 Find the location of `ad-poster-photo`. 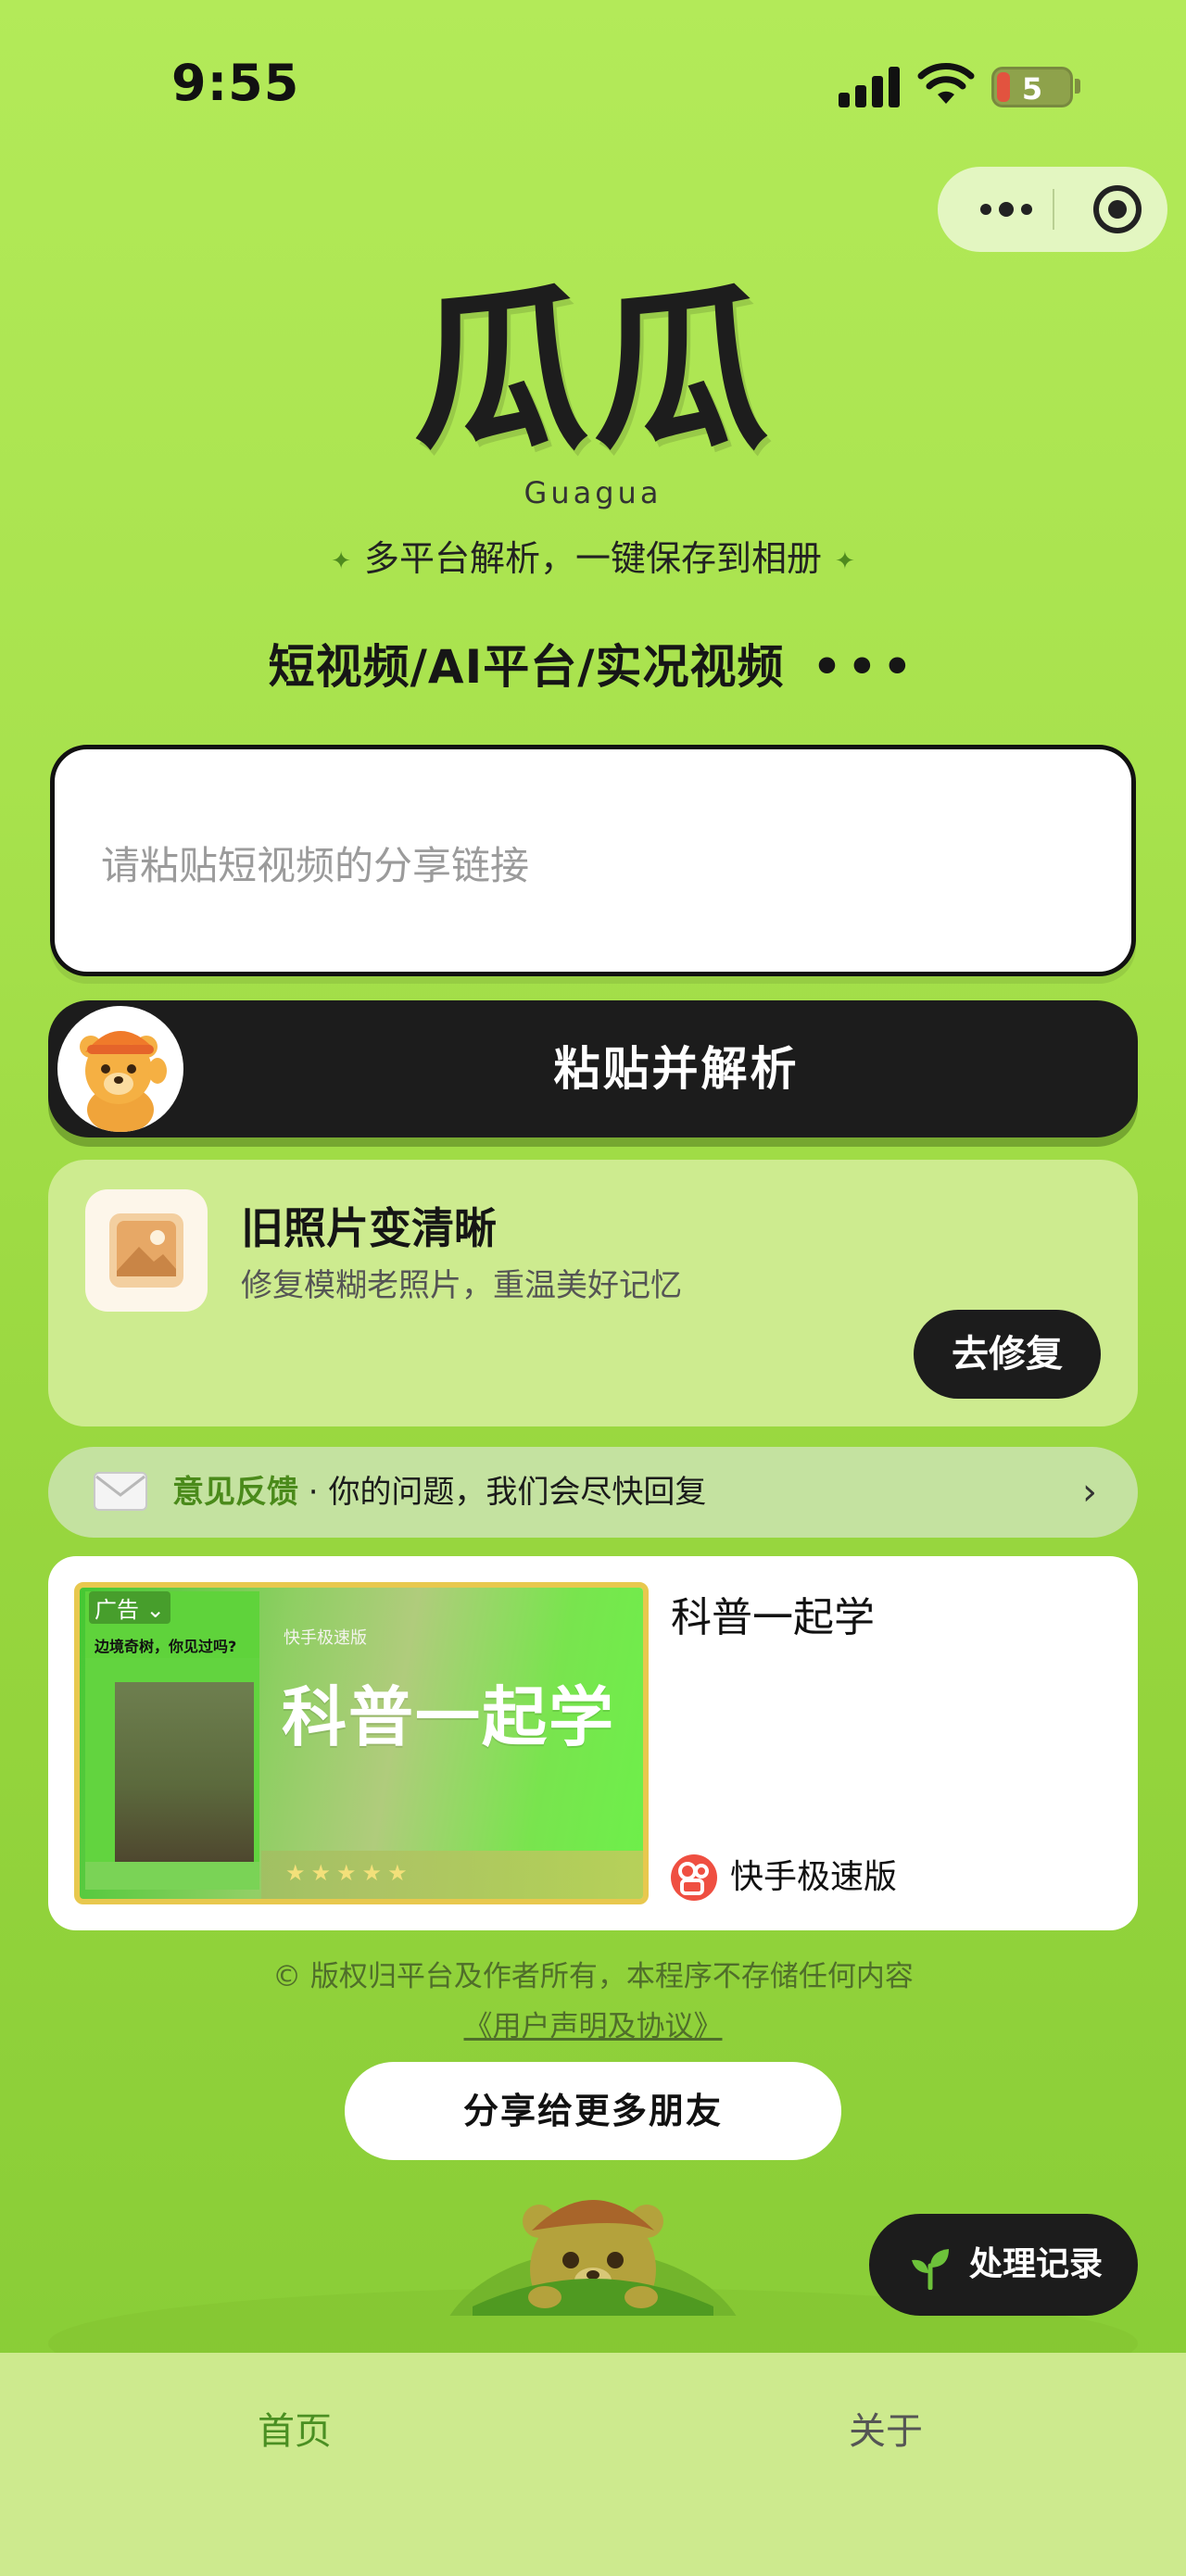

ad-poster-photo is located at coordinates (184, 1784).